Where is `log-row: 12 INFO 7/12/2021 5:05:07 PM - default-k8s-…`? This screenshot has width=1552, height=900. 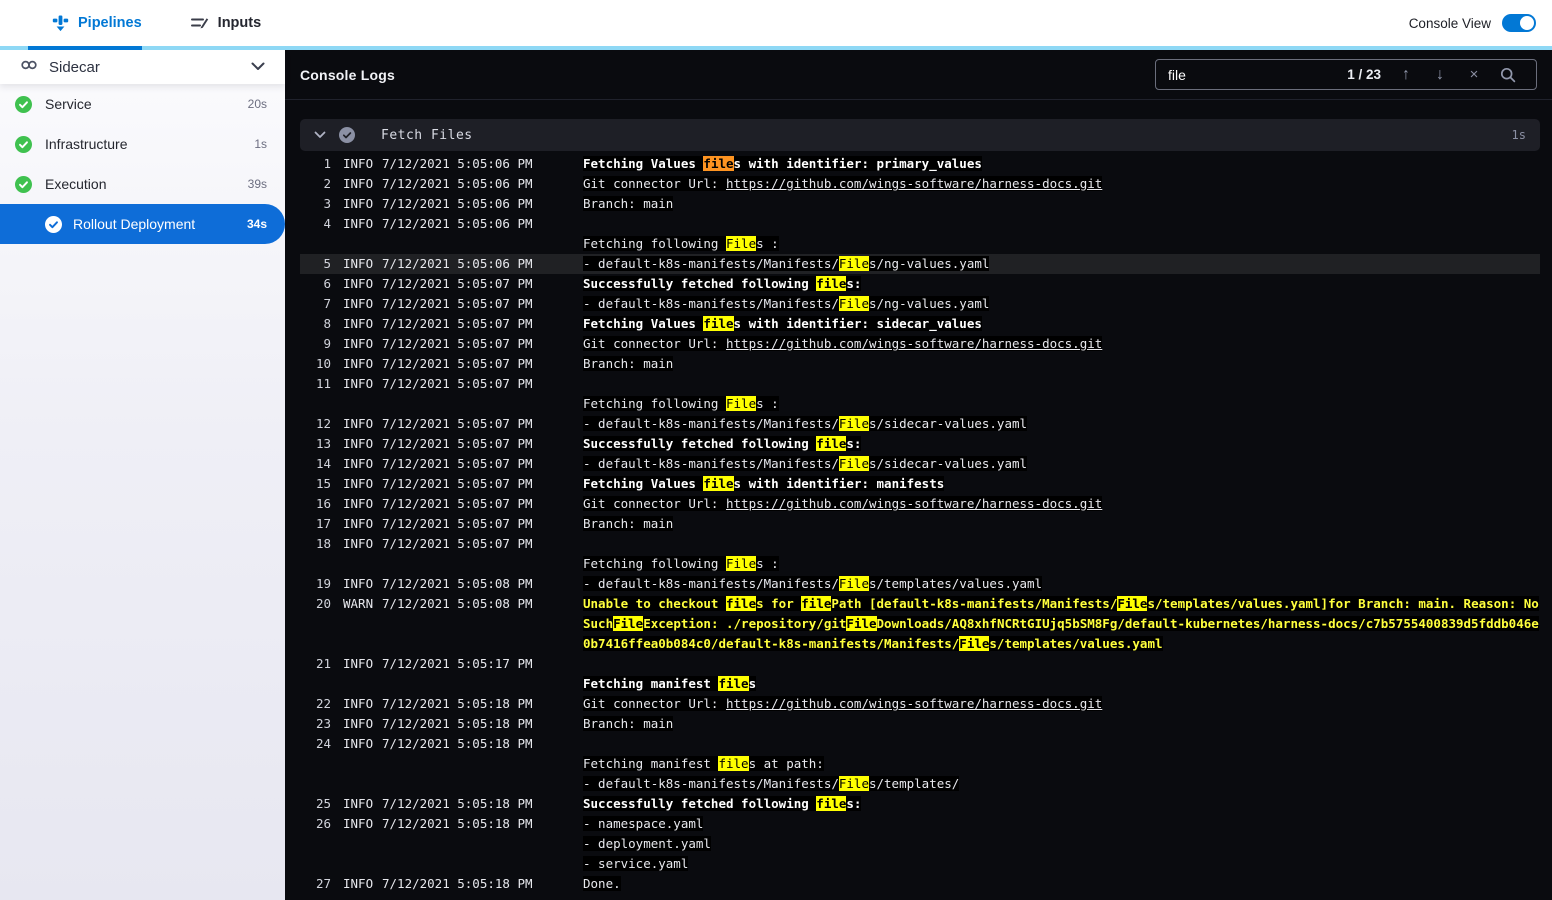
log-row: 12 INFO 7/12/2021 5:05:07 PM - default-k8s-… is located at coordinates (920, 424).